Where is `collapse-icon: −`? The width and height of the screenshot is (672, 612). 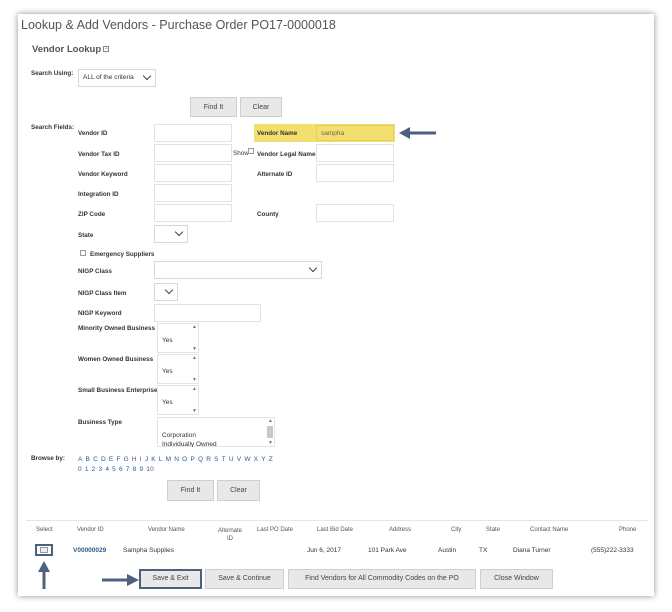 collapse-icon: − is located at coordinates (106, 49).